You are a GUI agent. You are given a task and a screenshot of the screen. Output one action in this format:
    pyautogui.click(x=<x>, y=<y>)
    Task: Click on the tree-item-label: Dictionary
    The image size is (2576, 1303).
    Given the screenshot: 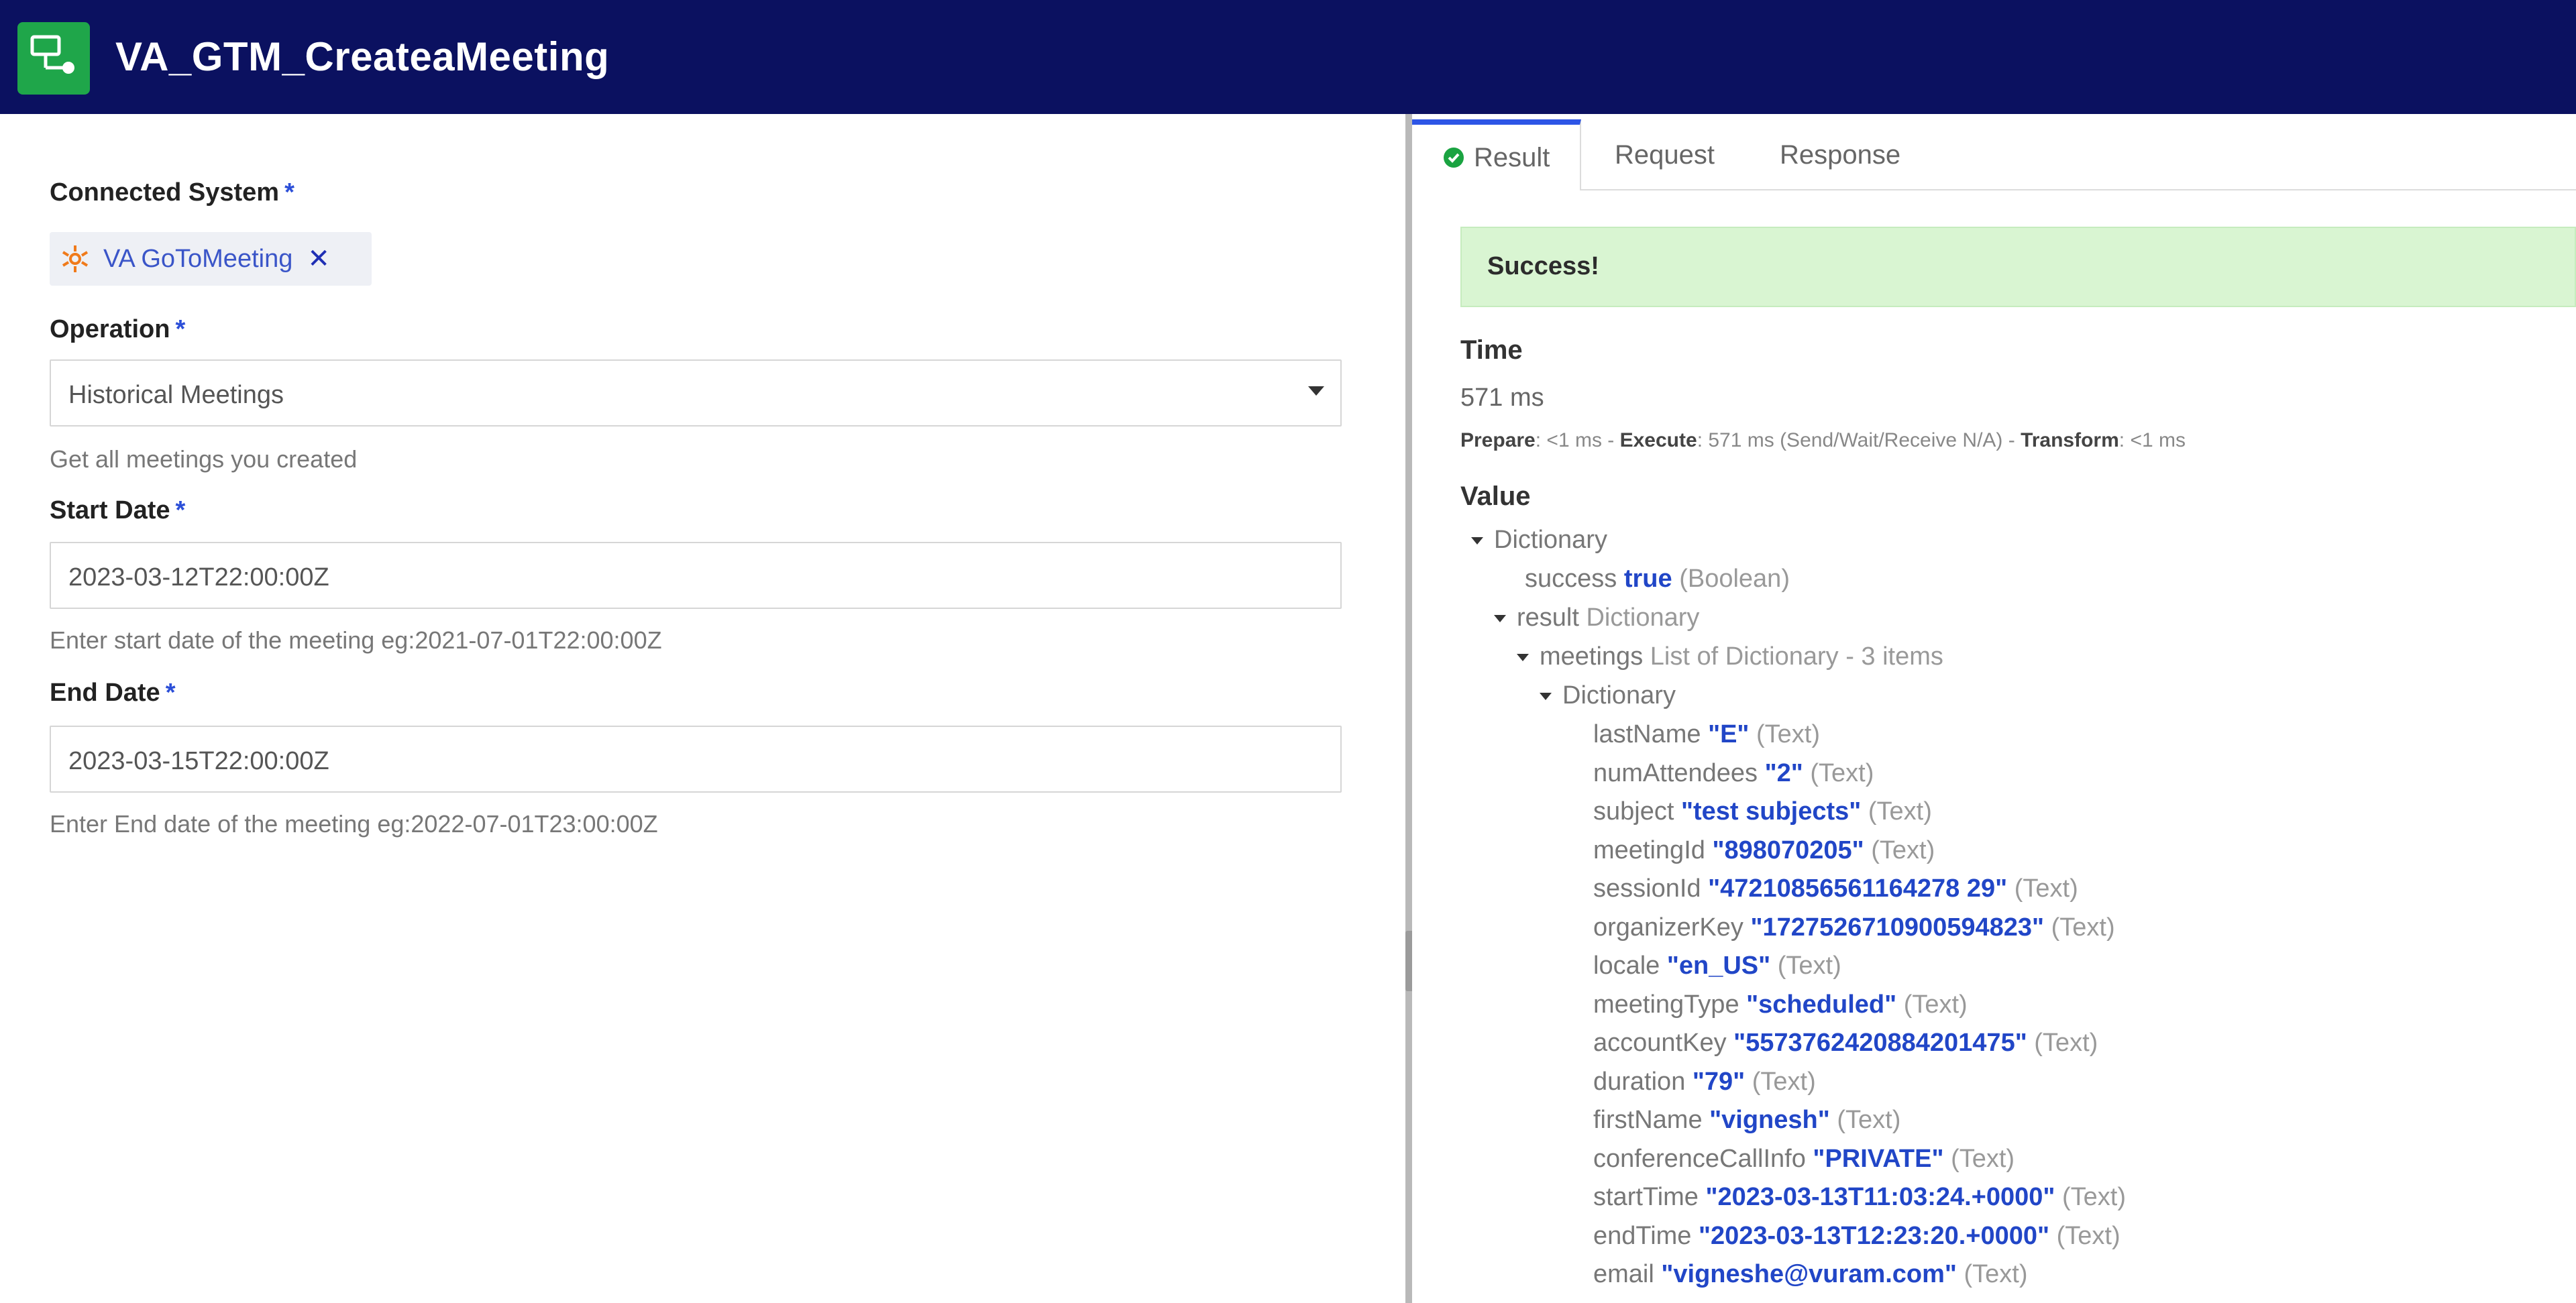 What is the action you would take?
    pyautogui.click(x=1619, y=695)
    